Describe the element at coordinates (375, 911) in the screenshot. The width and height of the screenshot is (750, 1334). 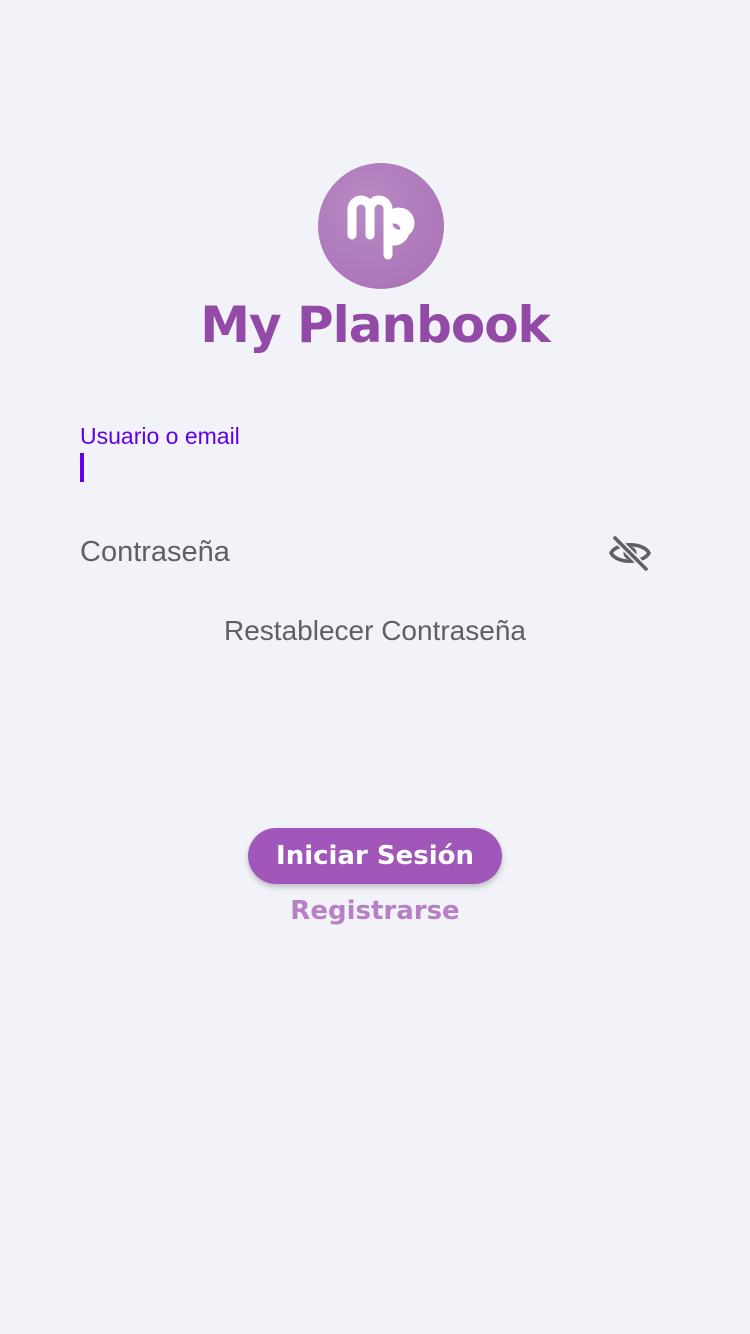
I see `register-link: Registrarse` at that location.